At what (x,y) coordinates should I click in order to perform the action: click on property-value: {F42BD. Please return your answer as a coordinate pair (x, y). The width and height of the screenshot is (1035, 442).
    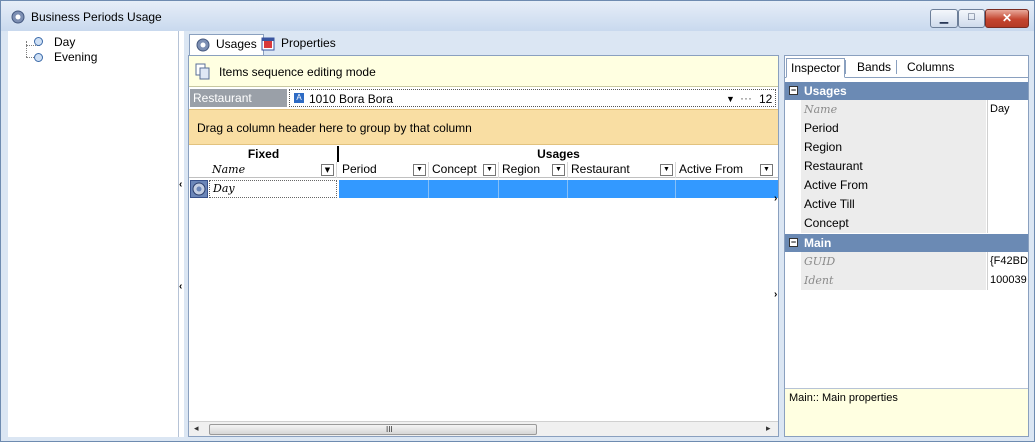
    Looking at the image, I should click on (1007, 261).